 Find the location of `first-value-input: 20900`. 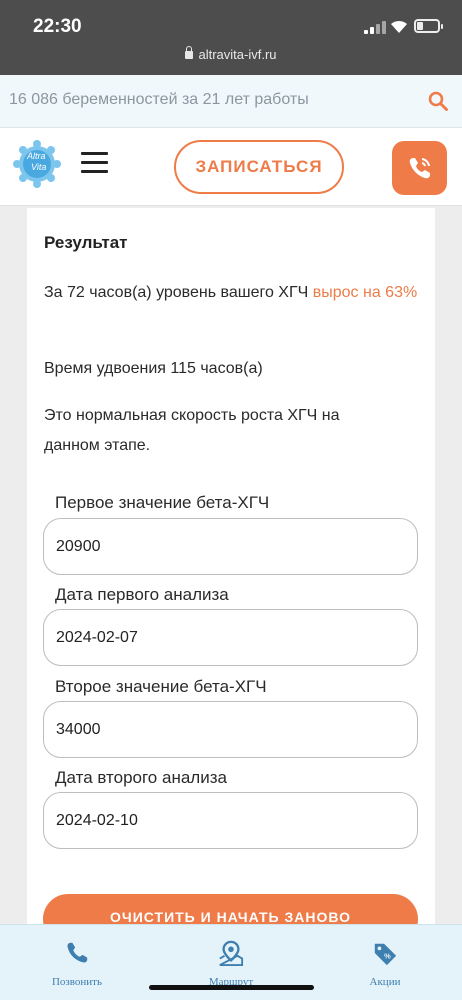

first-value-input: 20900 is located at coordinates (230, 546).